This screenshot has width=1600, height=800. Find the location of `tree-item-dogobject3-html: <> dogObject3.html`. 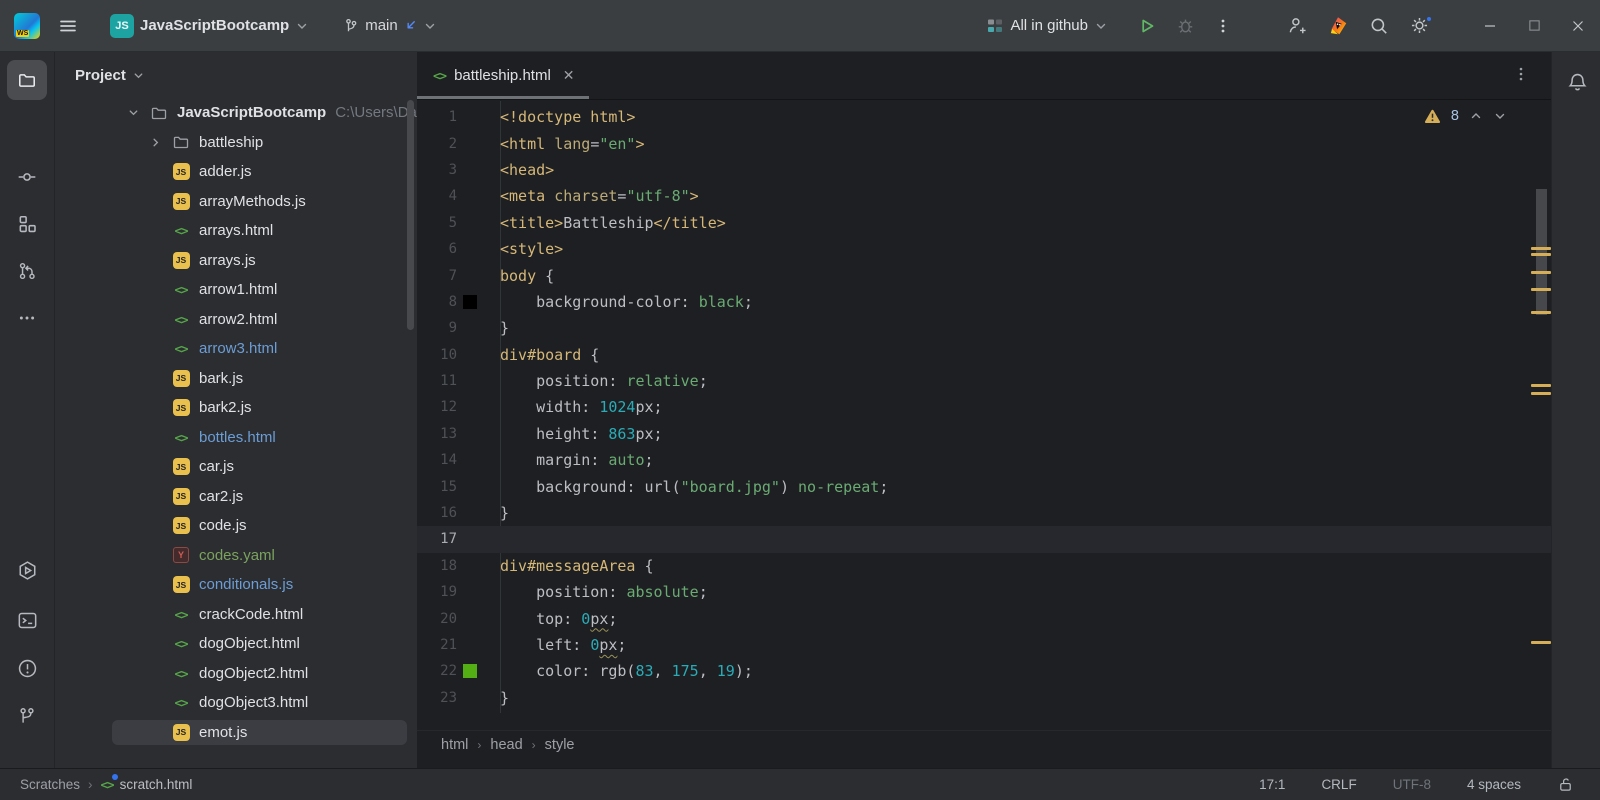

tree-item-dogobject3-html: <> dogObject3.html is located at coordinates (236, 703).